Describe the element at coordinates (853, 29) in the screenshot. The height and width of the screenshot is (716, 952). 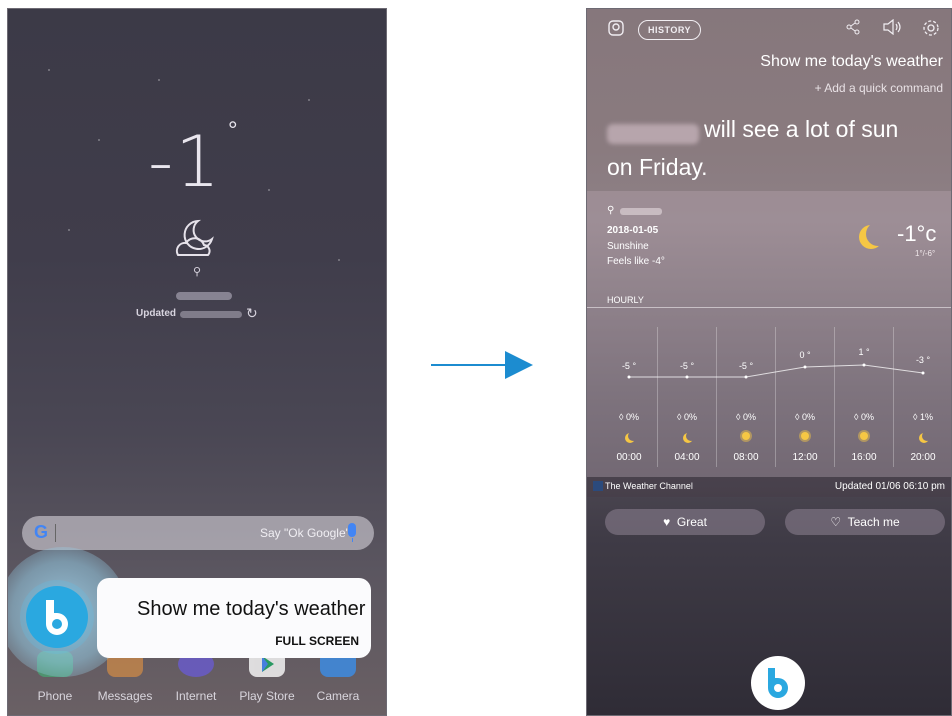
I see `share-icon` at that location.